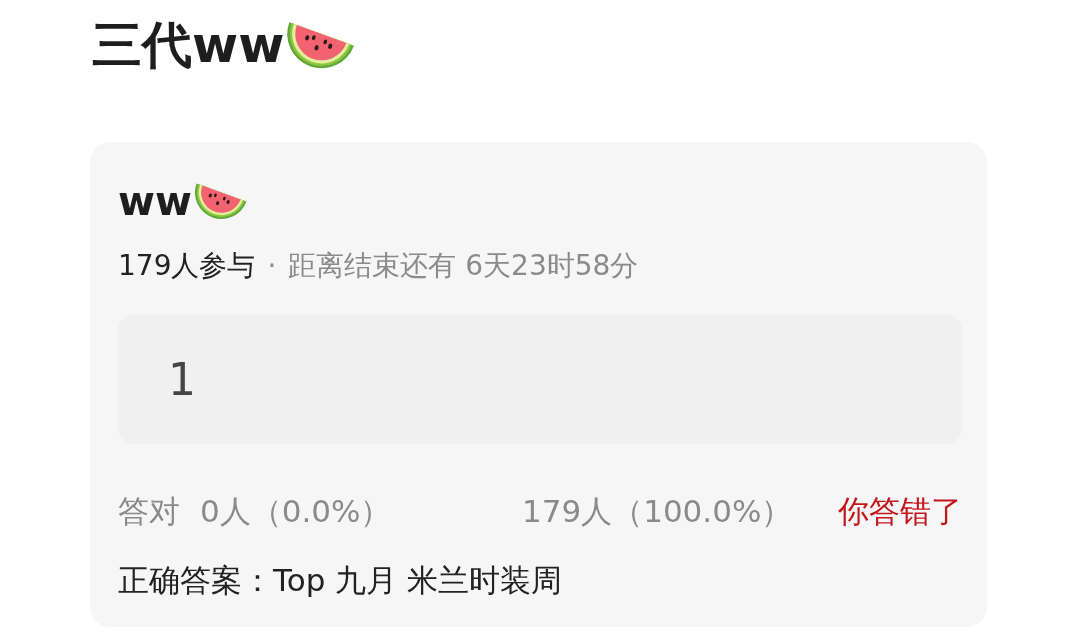 The height and width of the screenshot is (644, 1079). I want to click on correct-count: 0人（0.0%）, so click(296, 511).